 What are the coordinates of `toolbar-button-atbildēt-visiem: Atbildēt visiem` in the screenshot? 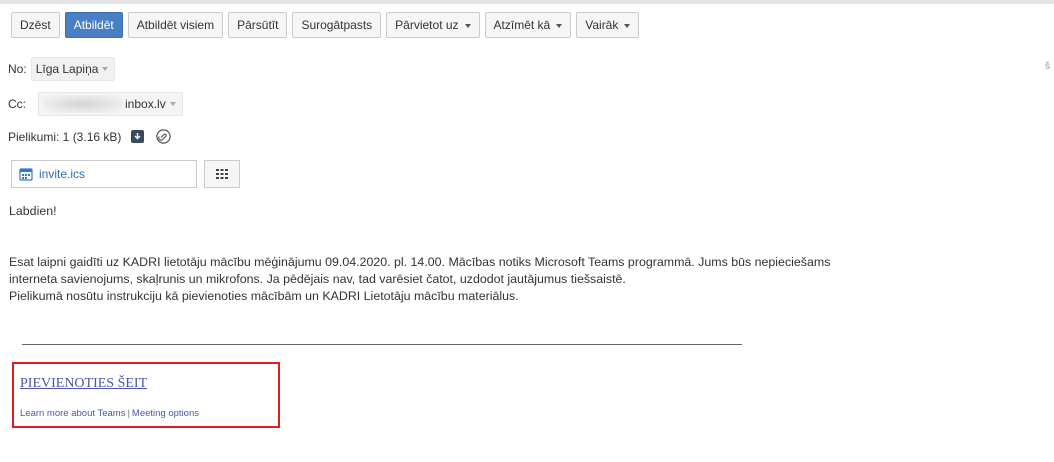 It's located at (175, 25).